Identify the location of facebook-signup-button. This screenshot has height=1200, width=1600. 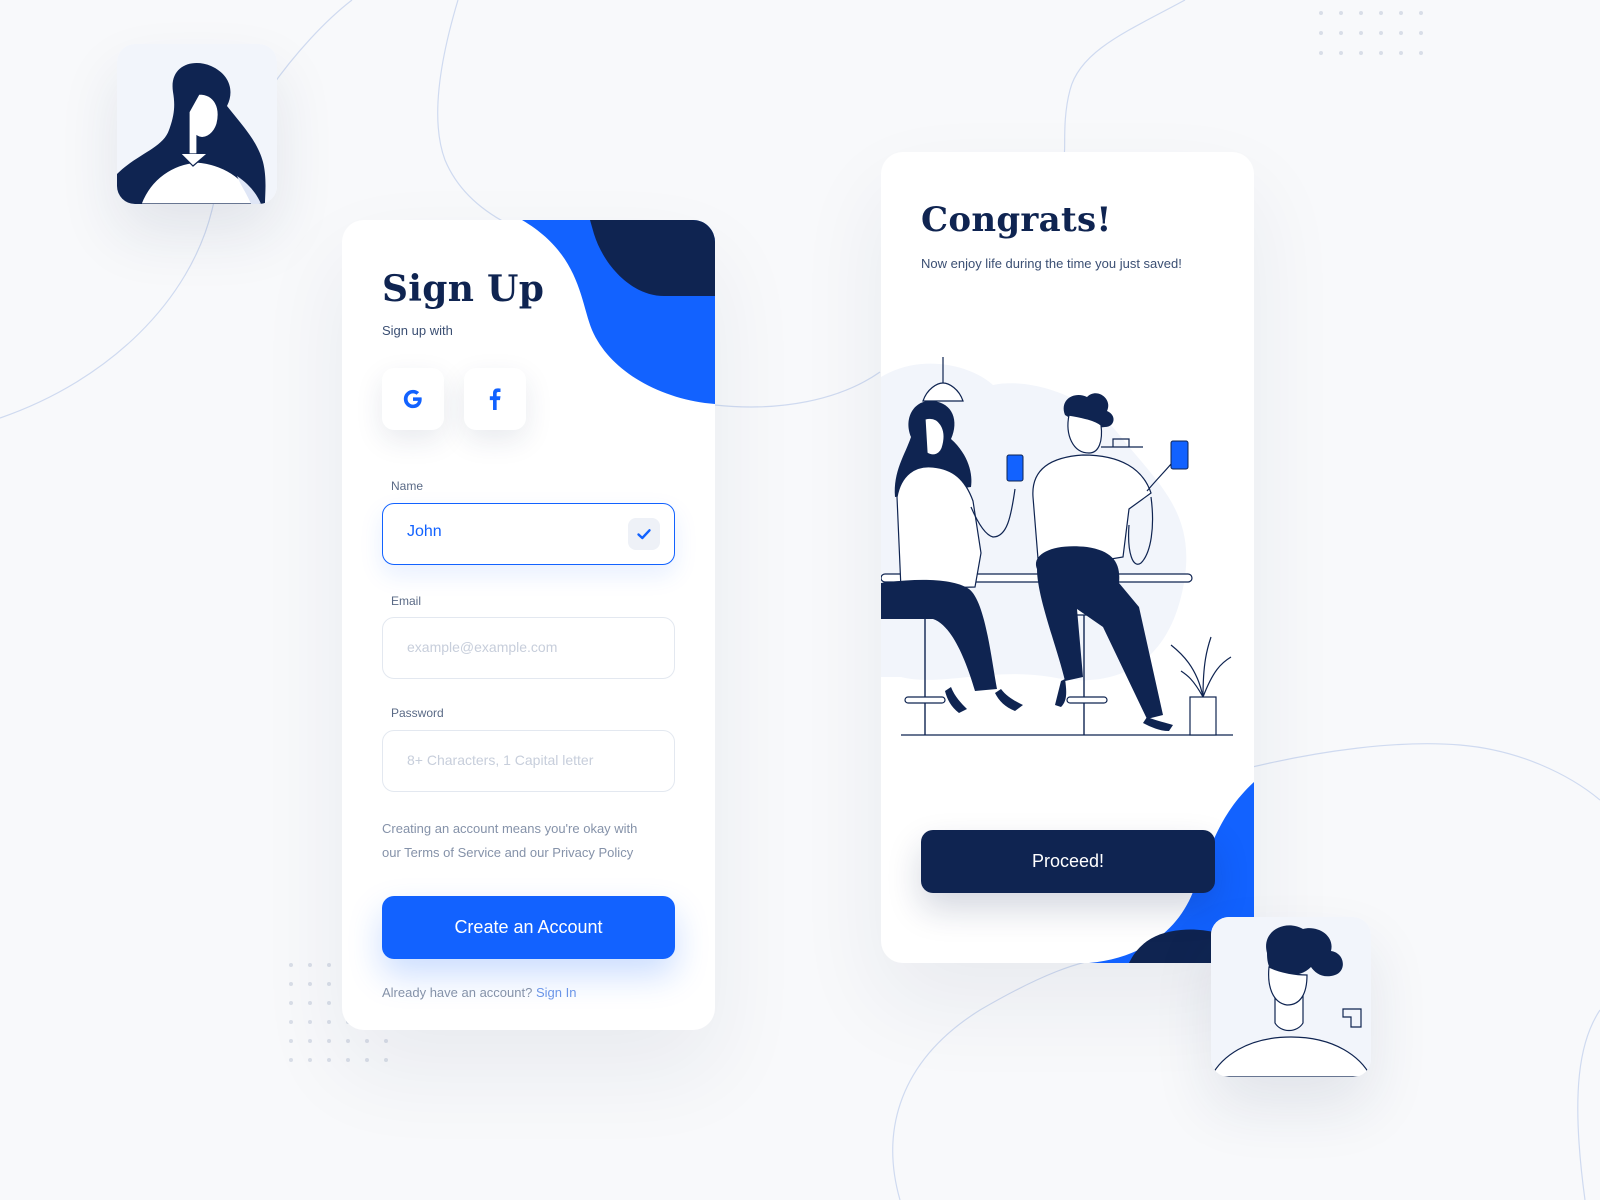
(495, 399).